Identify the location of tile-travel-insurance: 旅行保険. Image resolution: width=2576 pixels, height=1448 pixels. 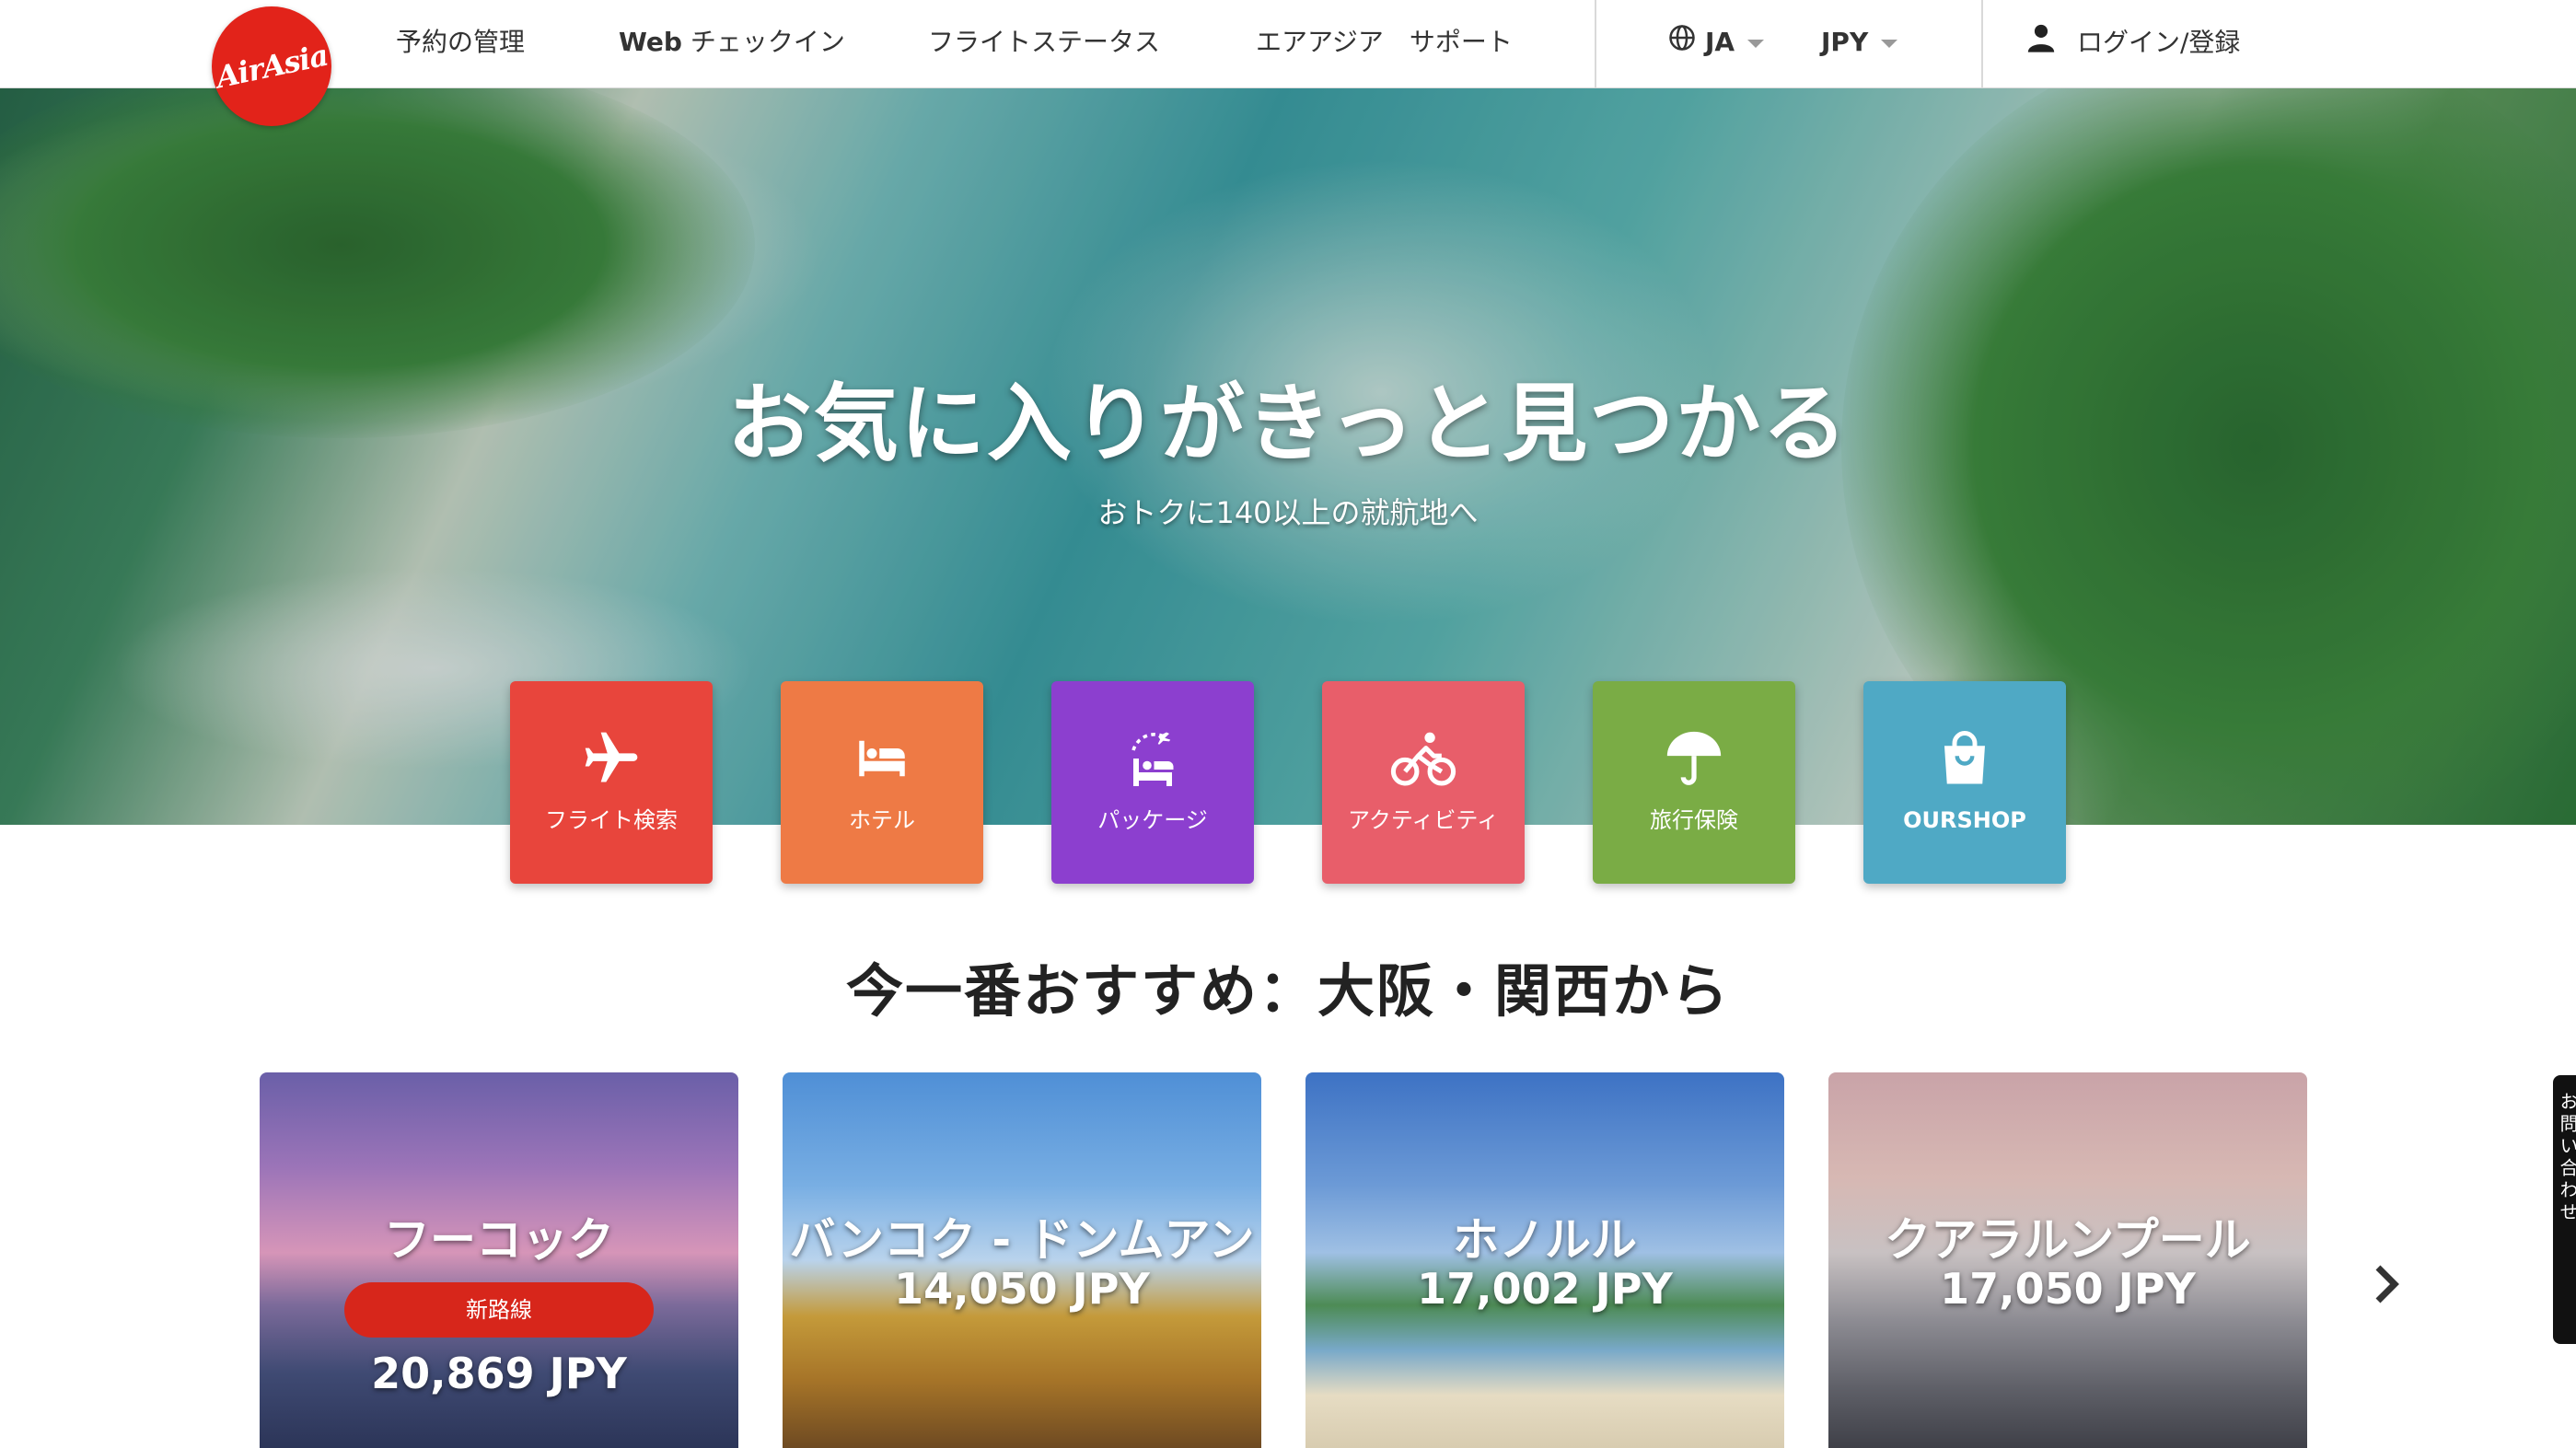
(1694, 782).